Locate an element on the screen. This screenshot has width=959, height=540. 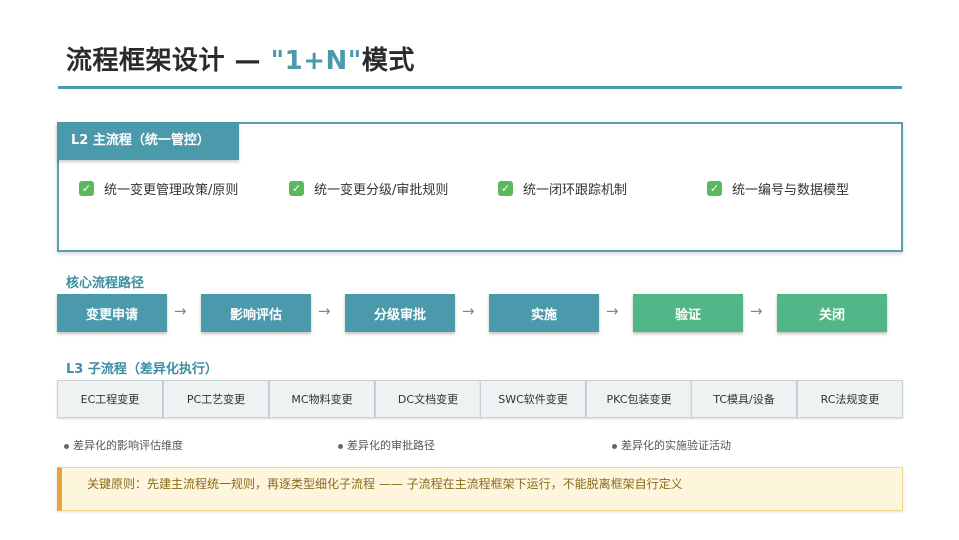
l3-subprocess-item: TC模具/设备 is located at coordinates (744, 399).